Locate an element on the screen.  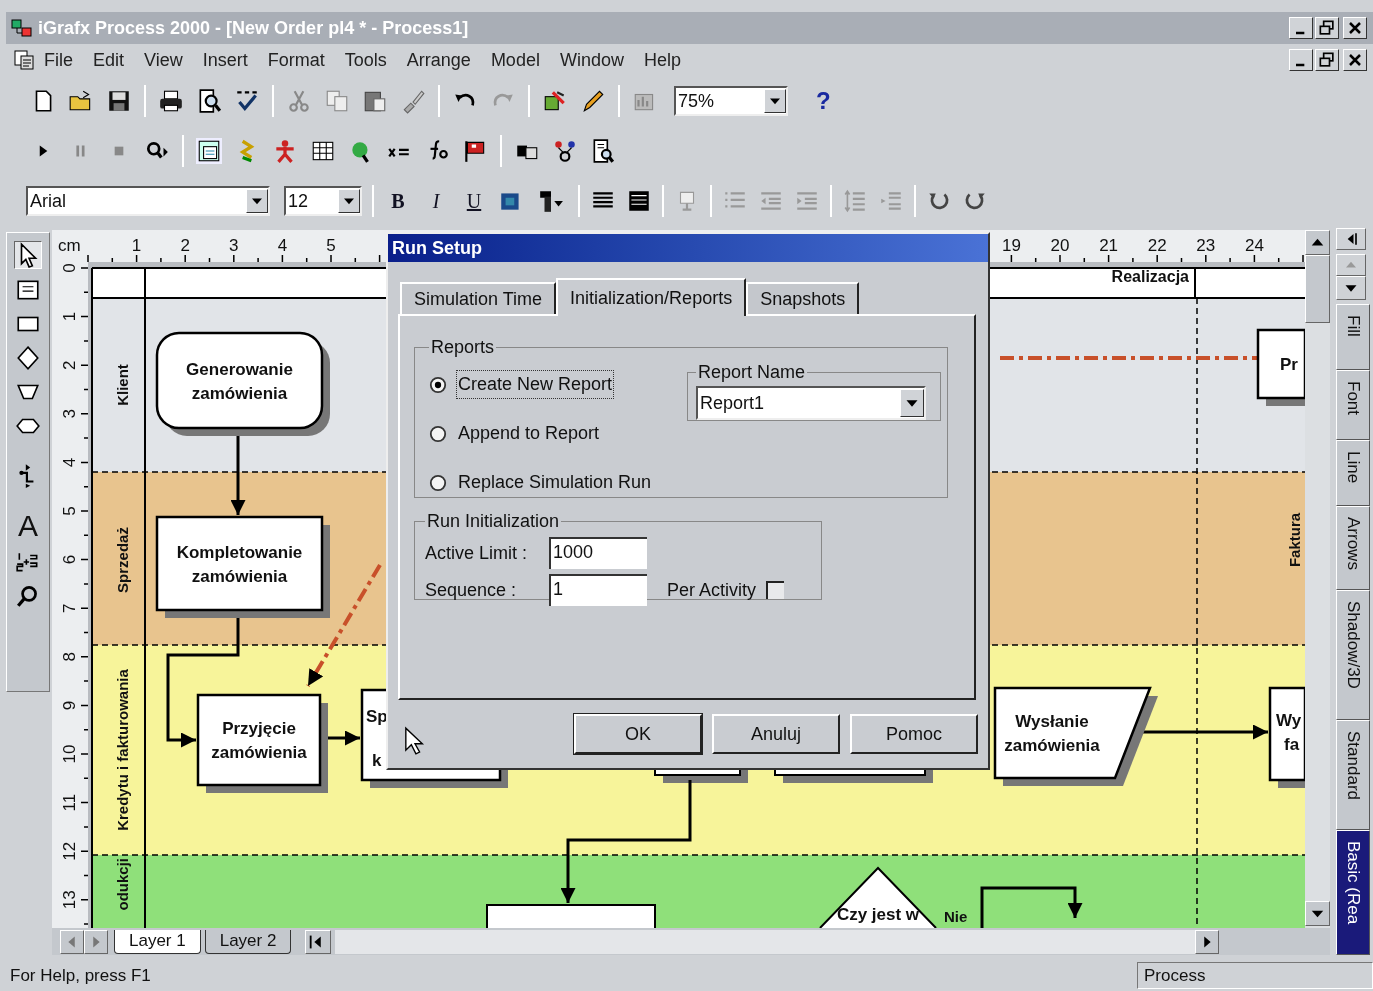
field-label: Sequence : is located at coordinates (471, 590).